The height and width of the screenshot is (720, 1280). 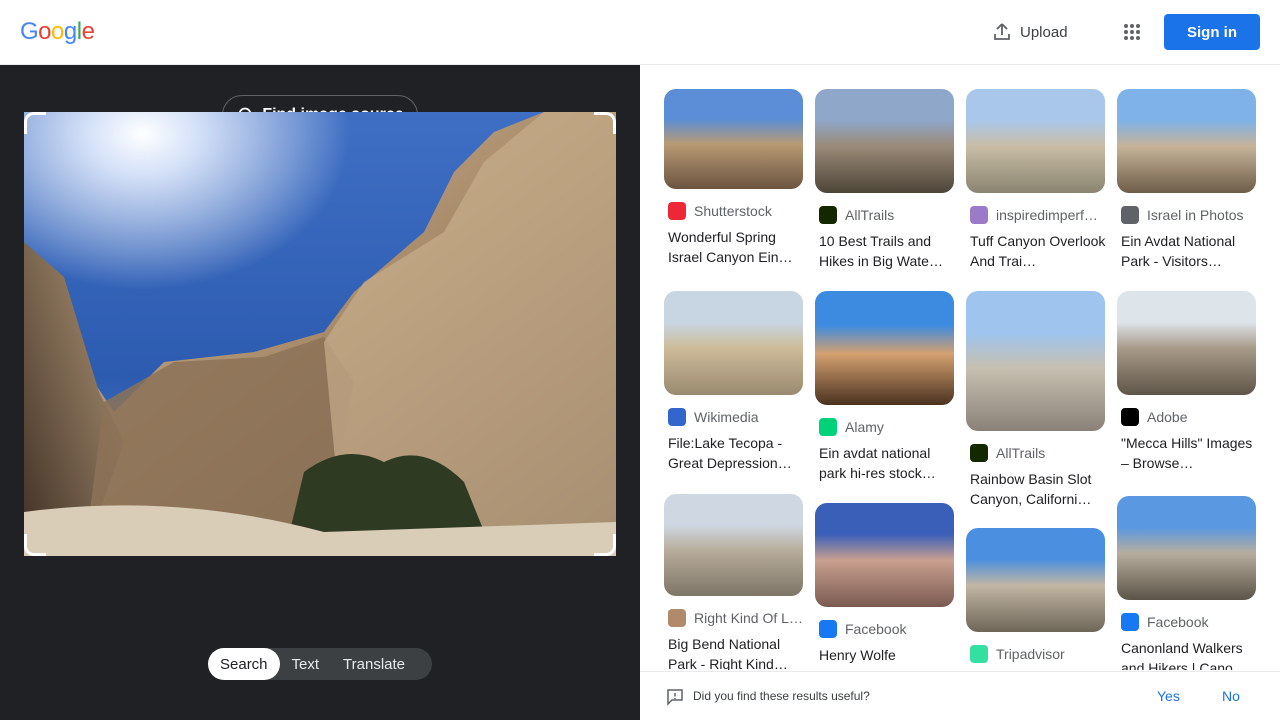 What do you see at coordinates (1002, 31) in the screenshot?
I see `upload-icon` at bounding box center [1002, 31].